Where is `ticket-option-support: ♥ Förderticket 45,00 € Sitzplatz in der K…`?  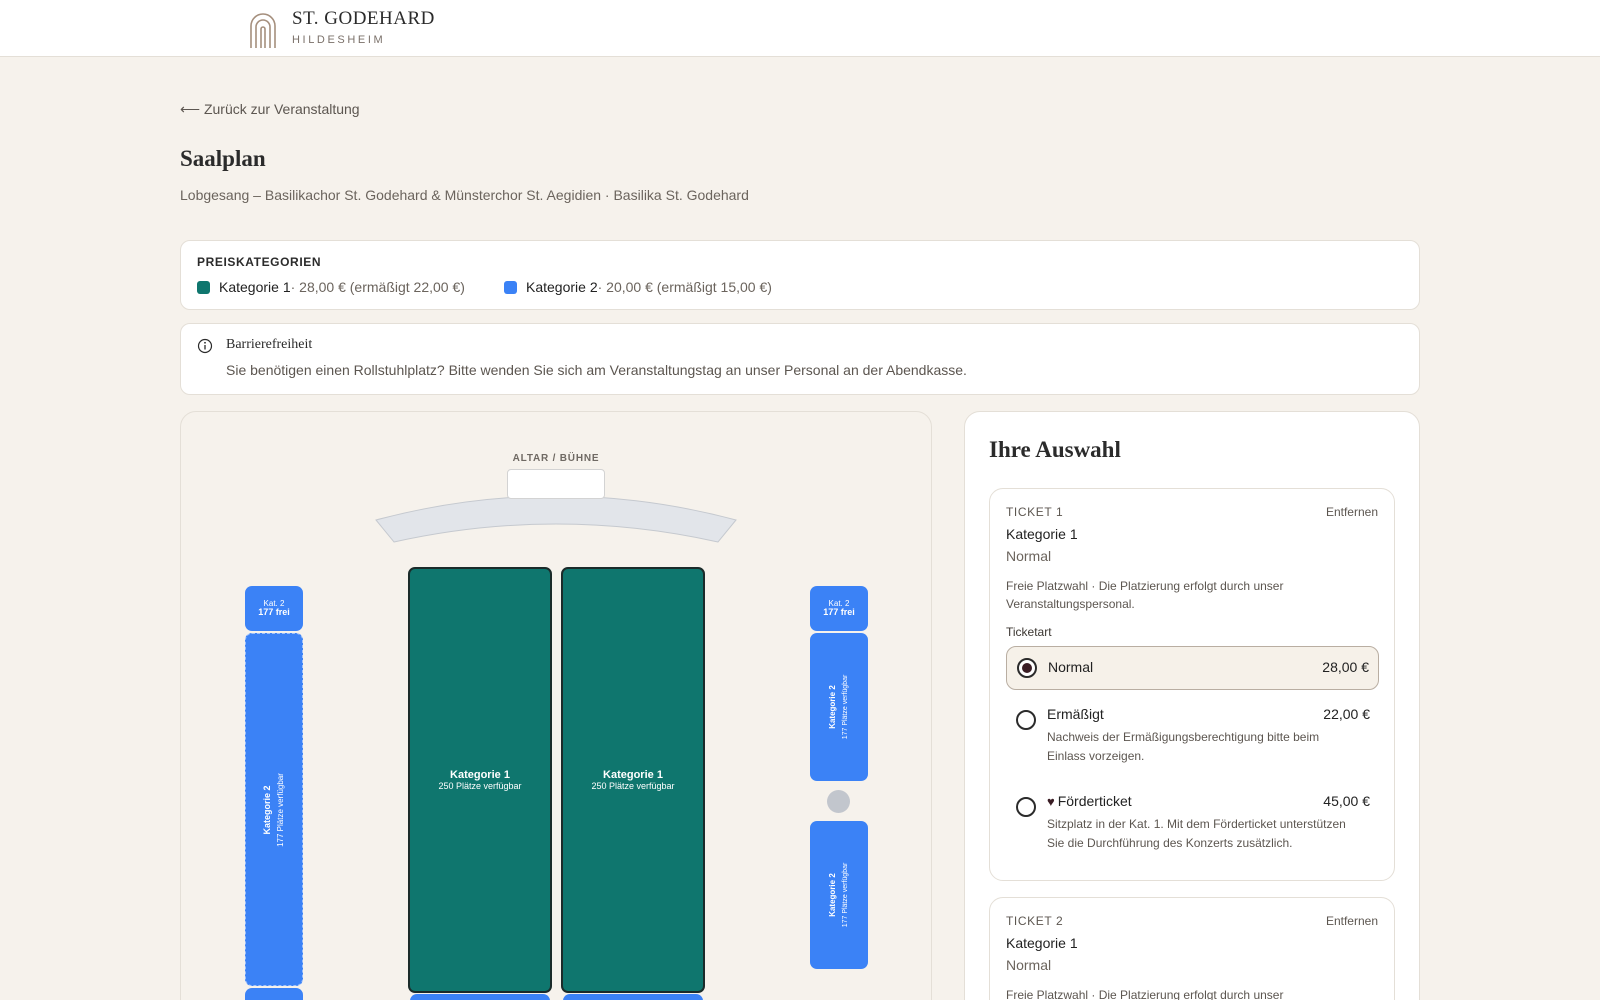 ticket-option-support: ♥ Förderticket 45,00 € Sitzplatz in der K… is located at coordinates (1192, 825).